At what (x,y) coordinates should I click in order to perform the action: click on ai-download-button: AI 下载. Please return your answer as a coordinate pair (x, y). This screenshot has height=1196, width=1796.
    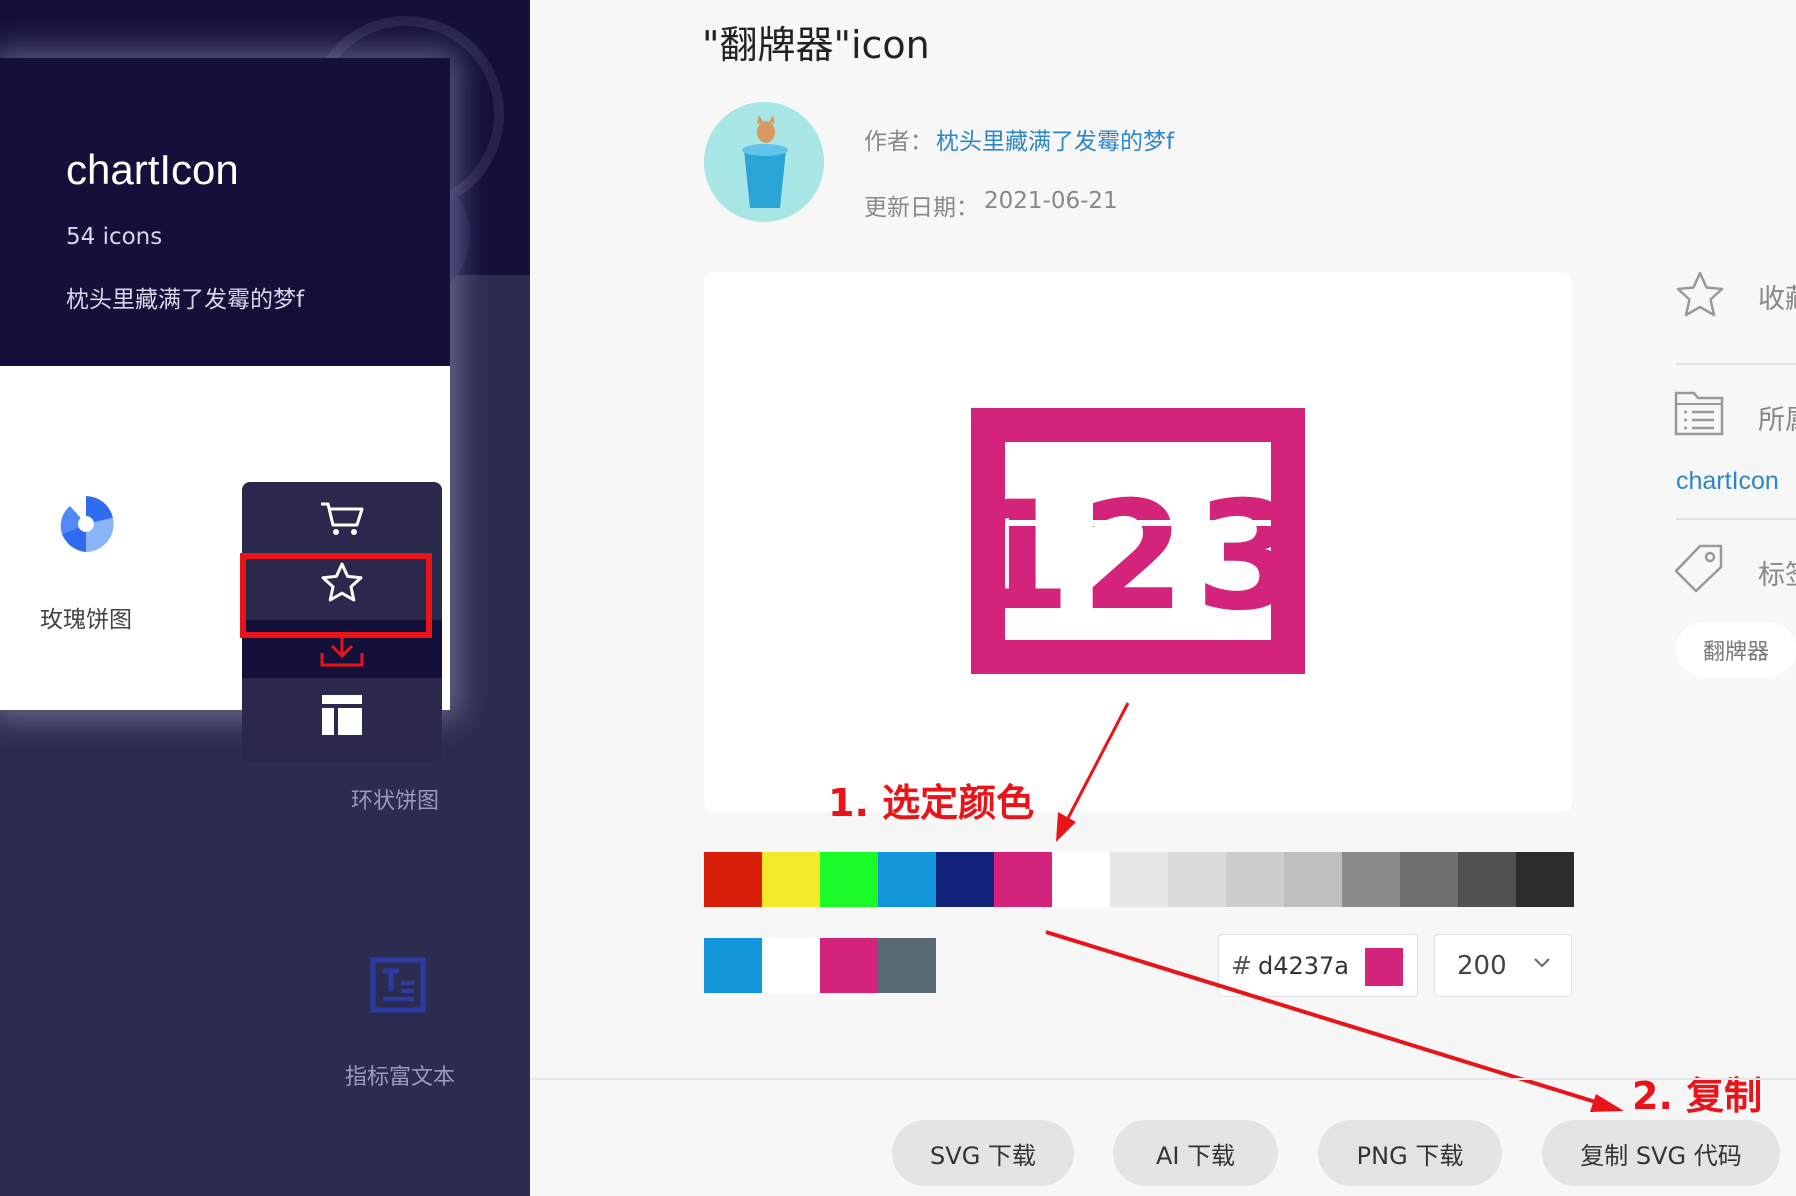
    Looking at the image, I should click on (1195, 1153).